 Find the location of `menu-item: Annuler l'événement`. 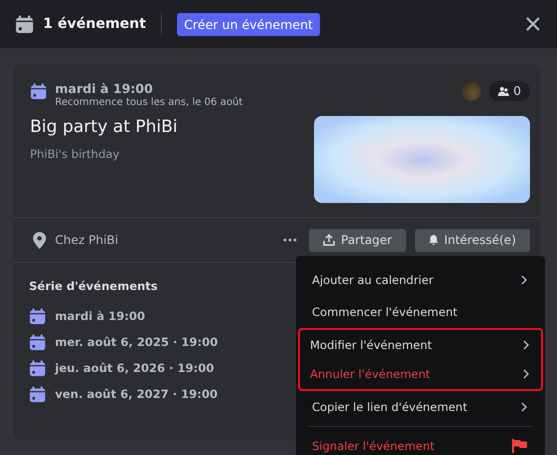

menu-item: Annuler l'événement is located at coordinates (420, 374).